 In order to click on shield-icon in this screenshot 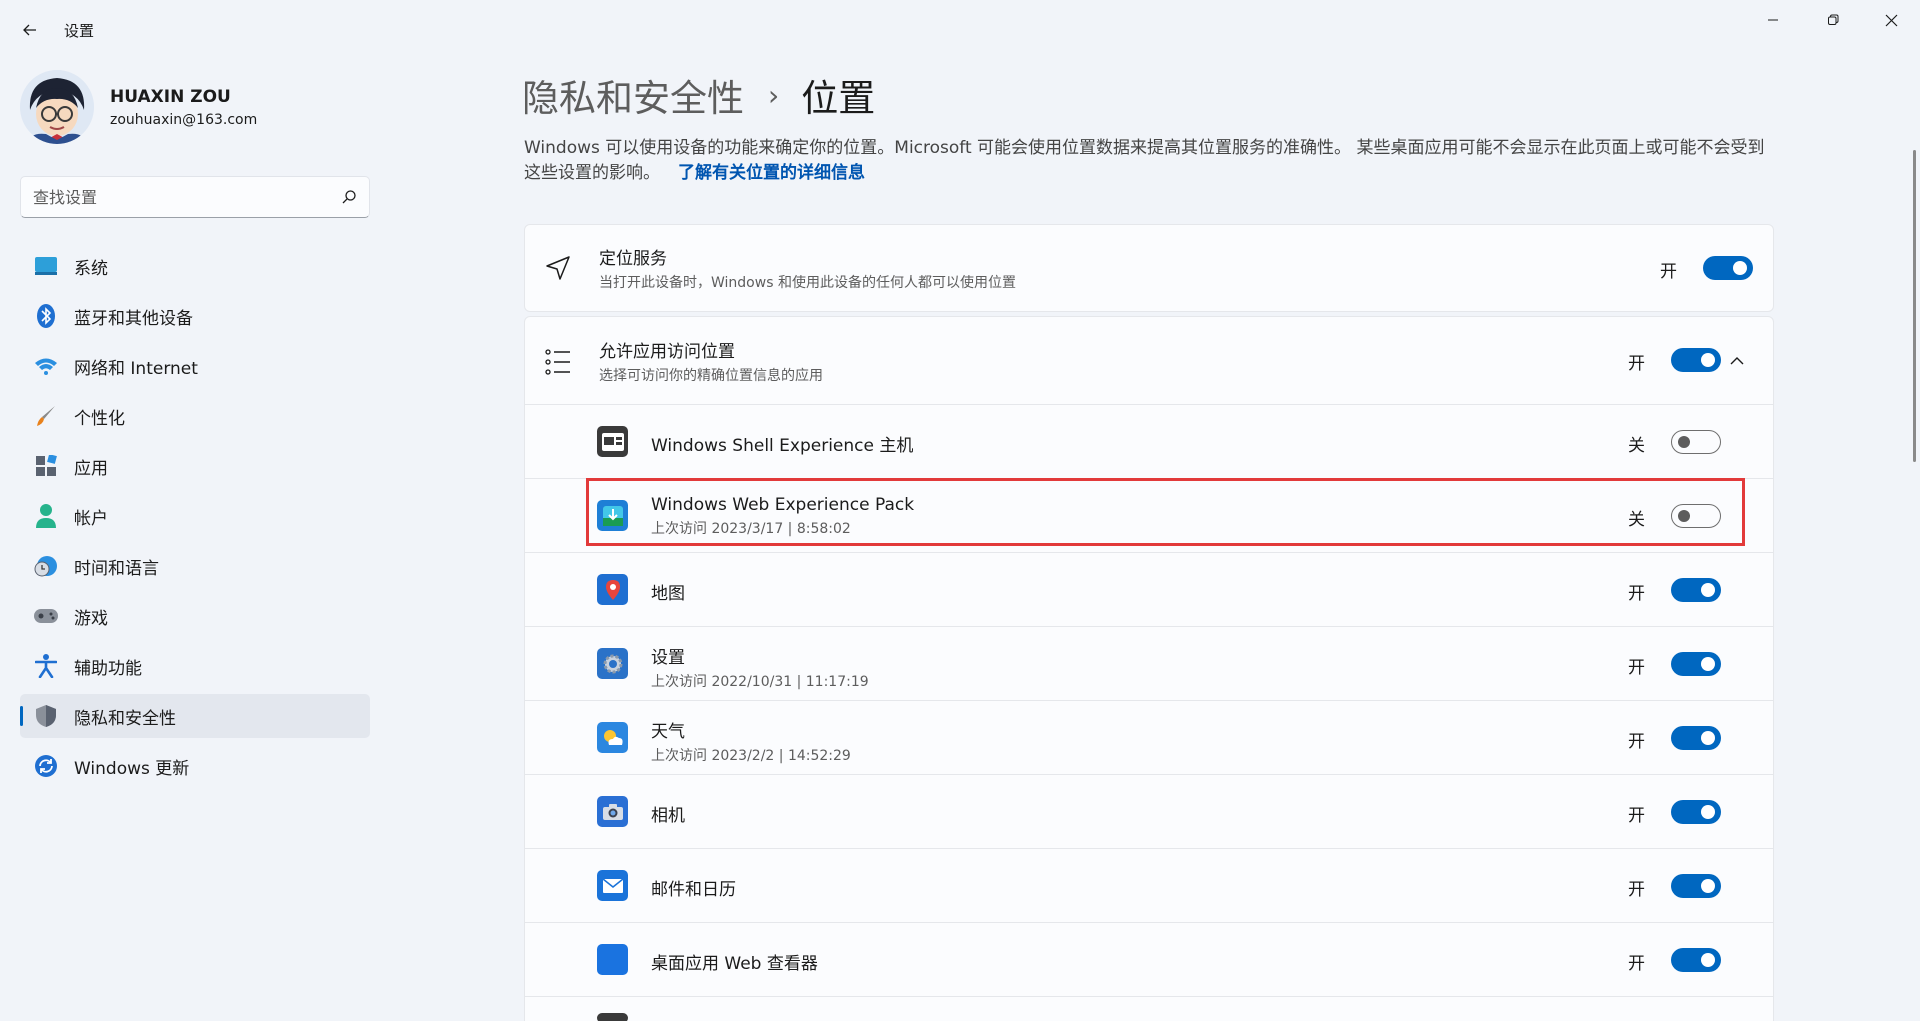, I will do `click(46, 716)`.